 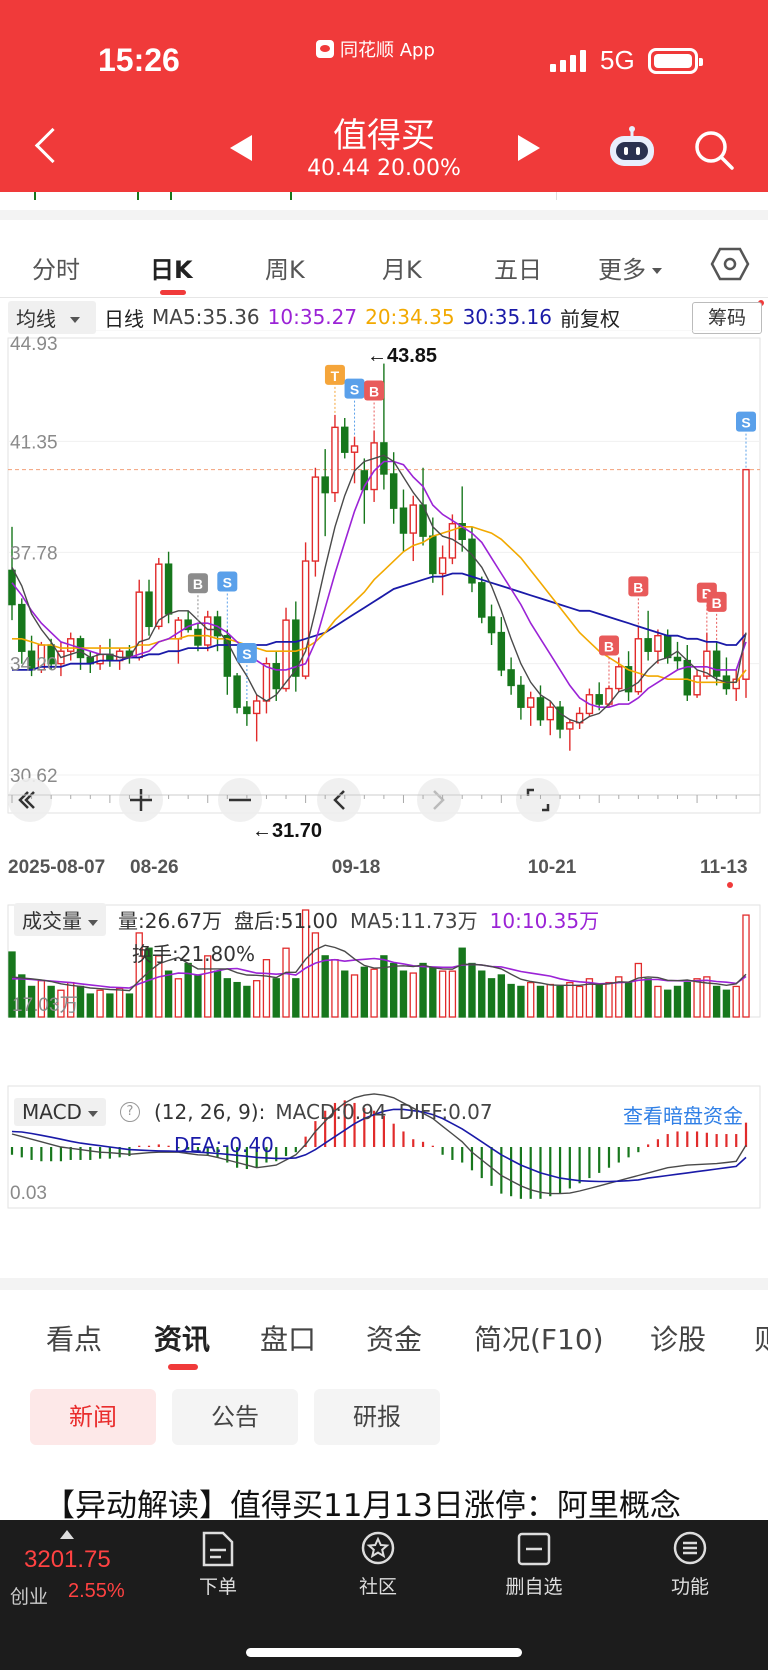 I want to click on ma-dropdown: 均线, so click(x=52, y=317).